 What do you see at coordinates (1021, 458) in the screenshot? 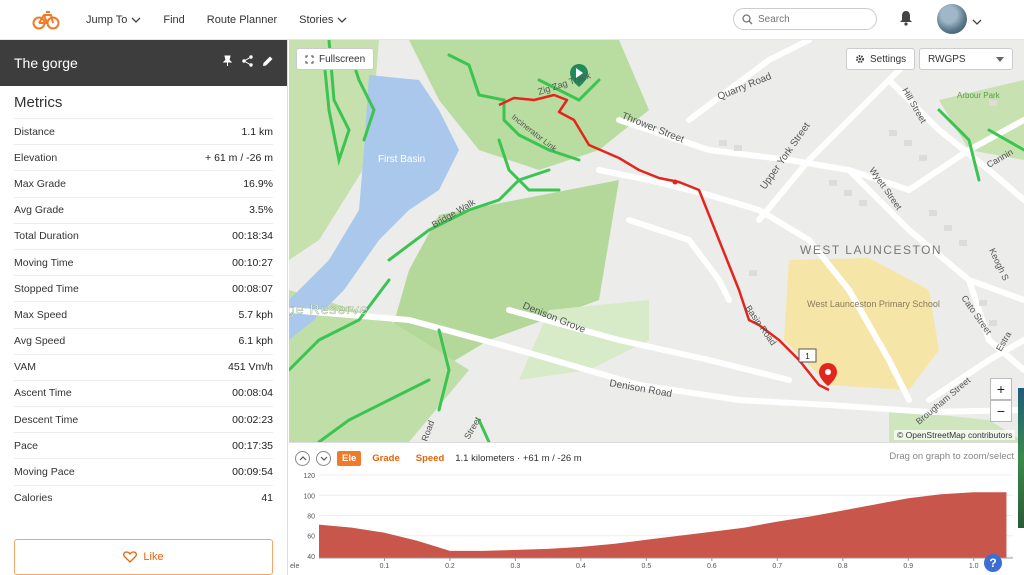
I see `window-edge` at bounding box center [1021, 458].